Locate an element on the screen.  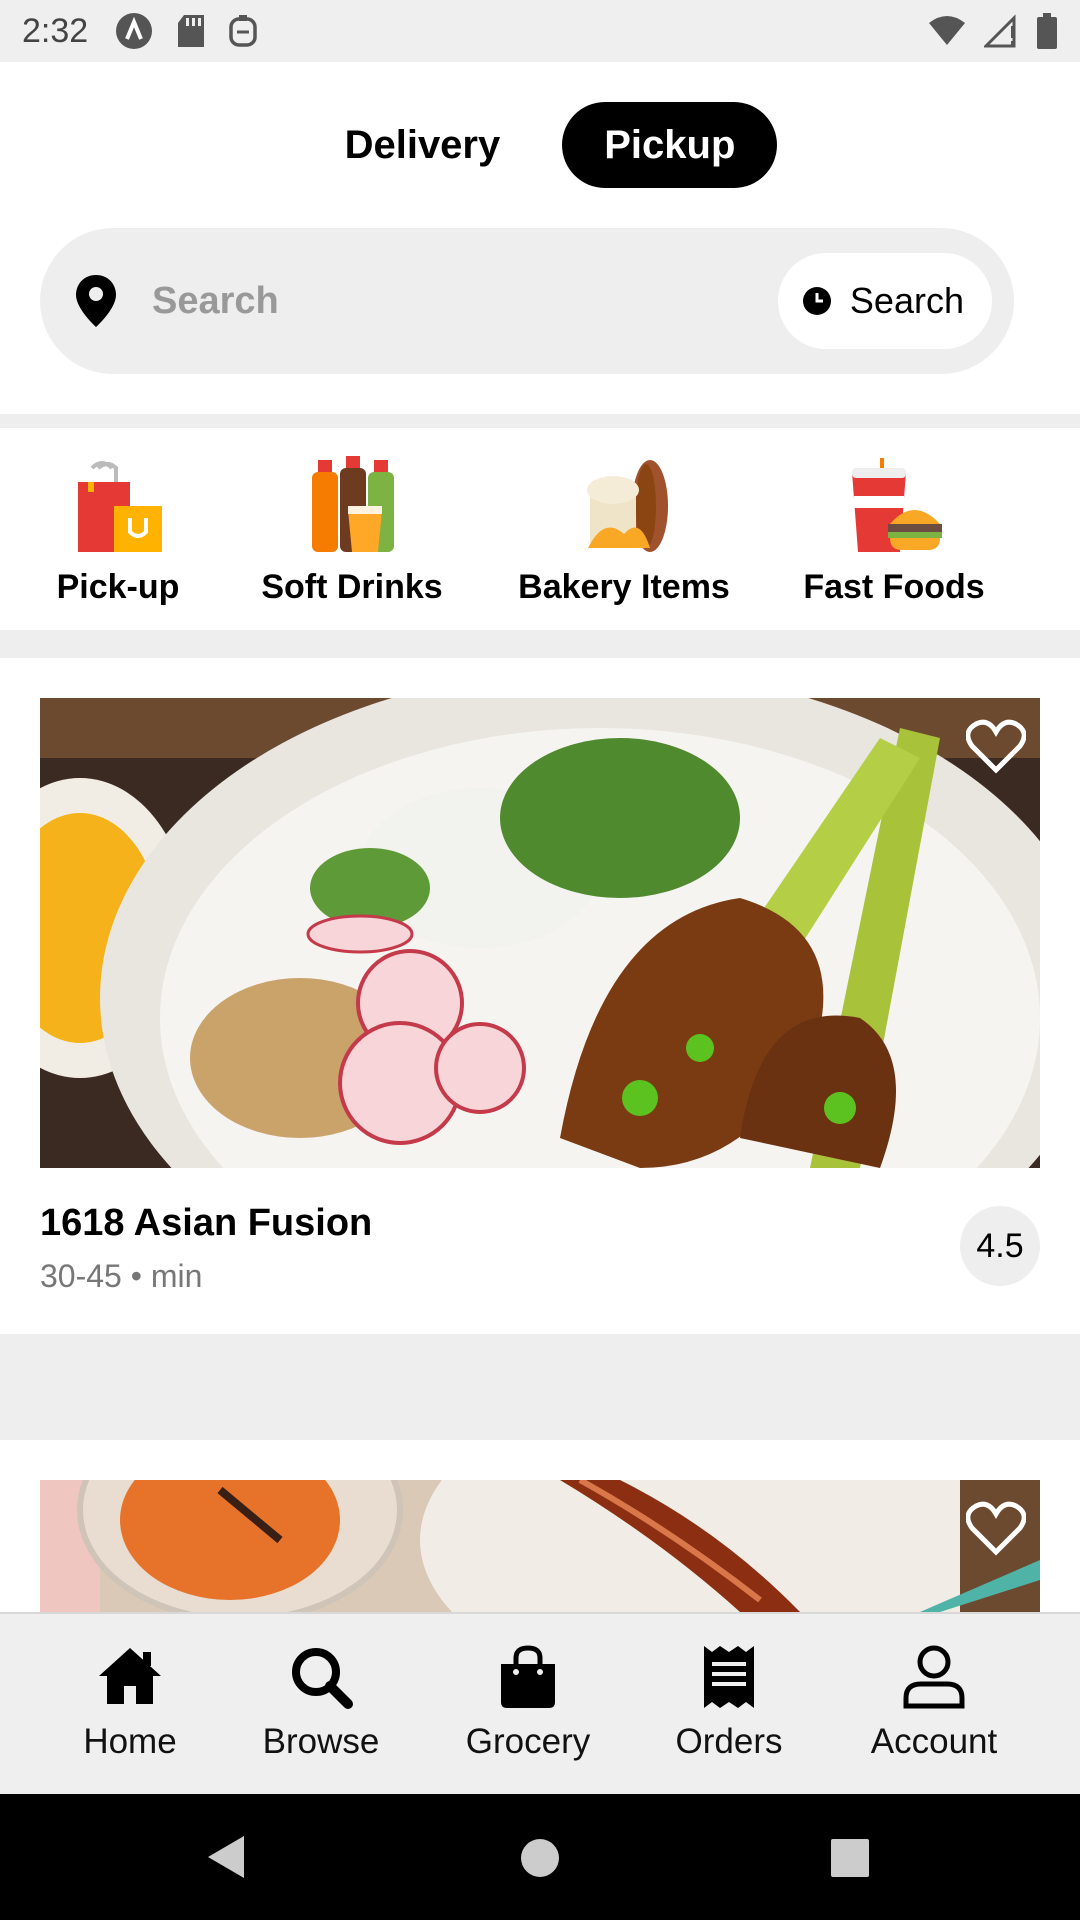
battery-icon is located at coordinates (1047, 31).